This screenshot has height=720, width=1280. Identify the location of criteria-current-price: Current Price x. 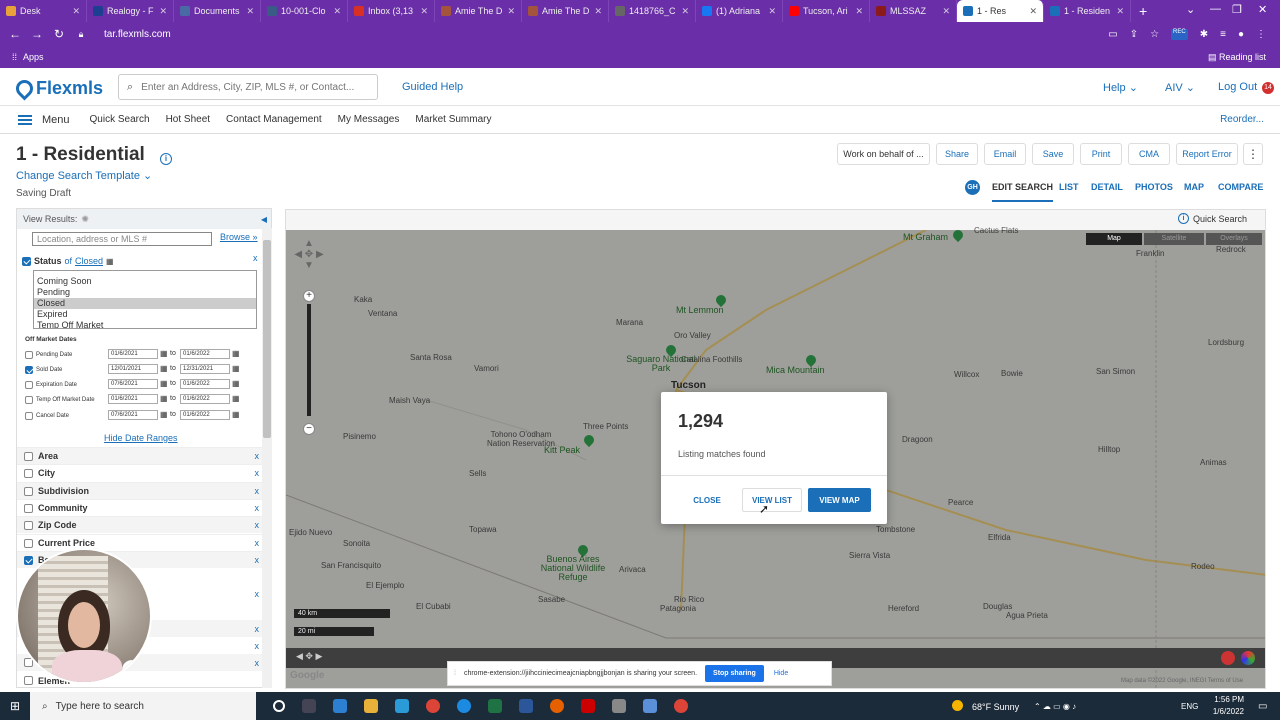
(144, 542).